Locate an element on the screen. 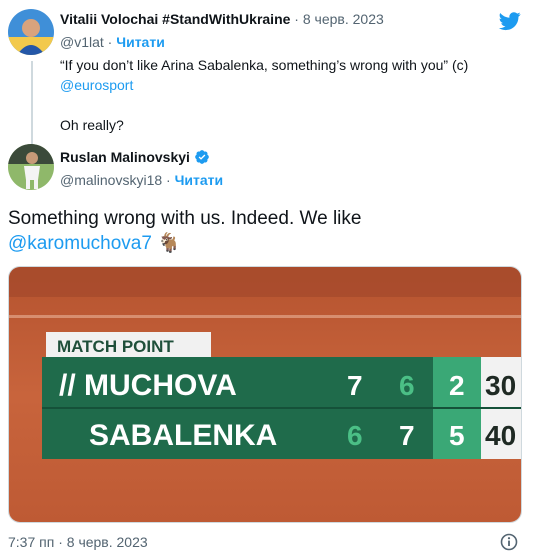 Image resolution: width=536 pixels, height=559 pixels. goat-emoji: 🐐 is located at coordinates (169, 243).